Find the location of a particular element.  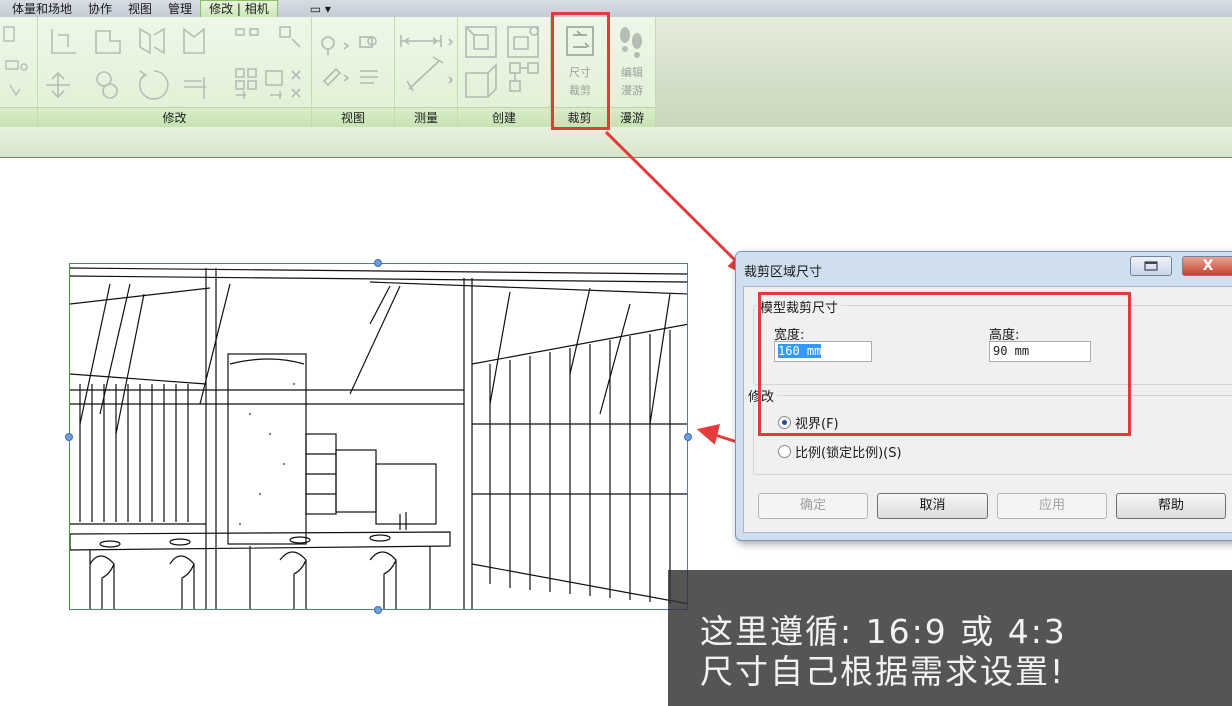

paste-icon is located at coordinates (17, 65).